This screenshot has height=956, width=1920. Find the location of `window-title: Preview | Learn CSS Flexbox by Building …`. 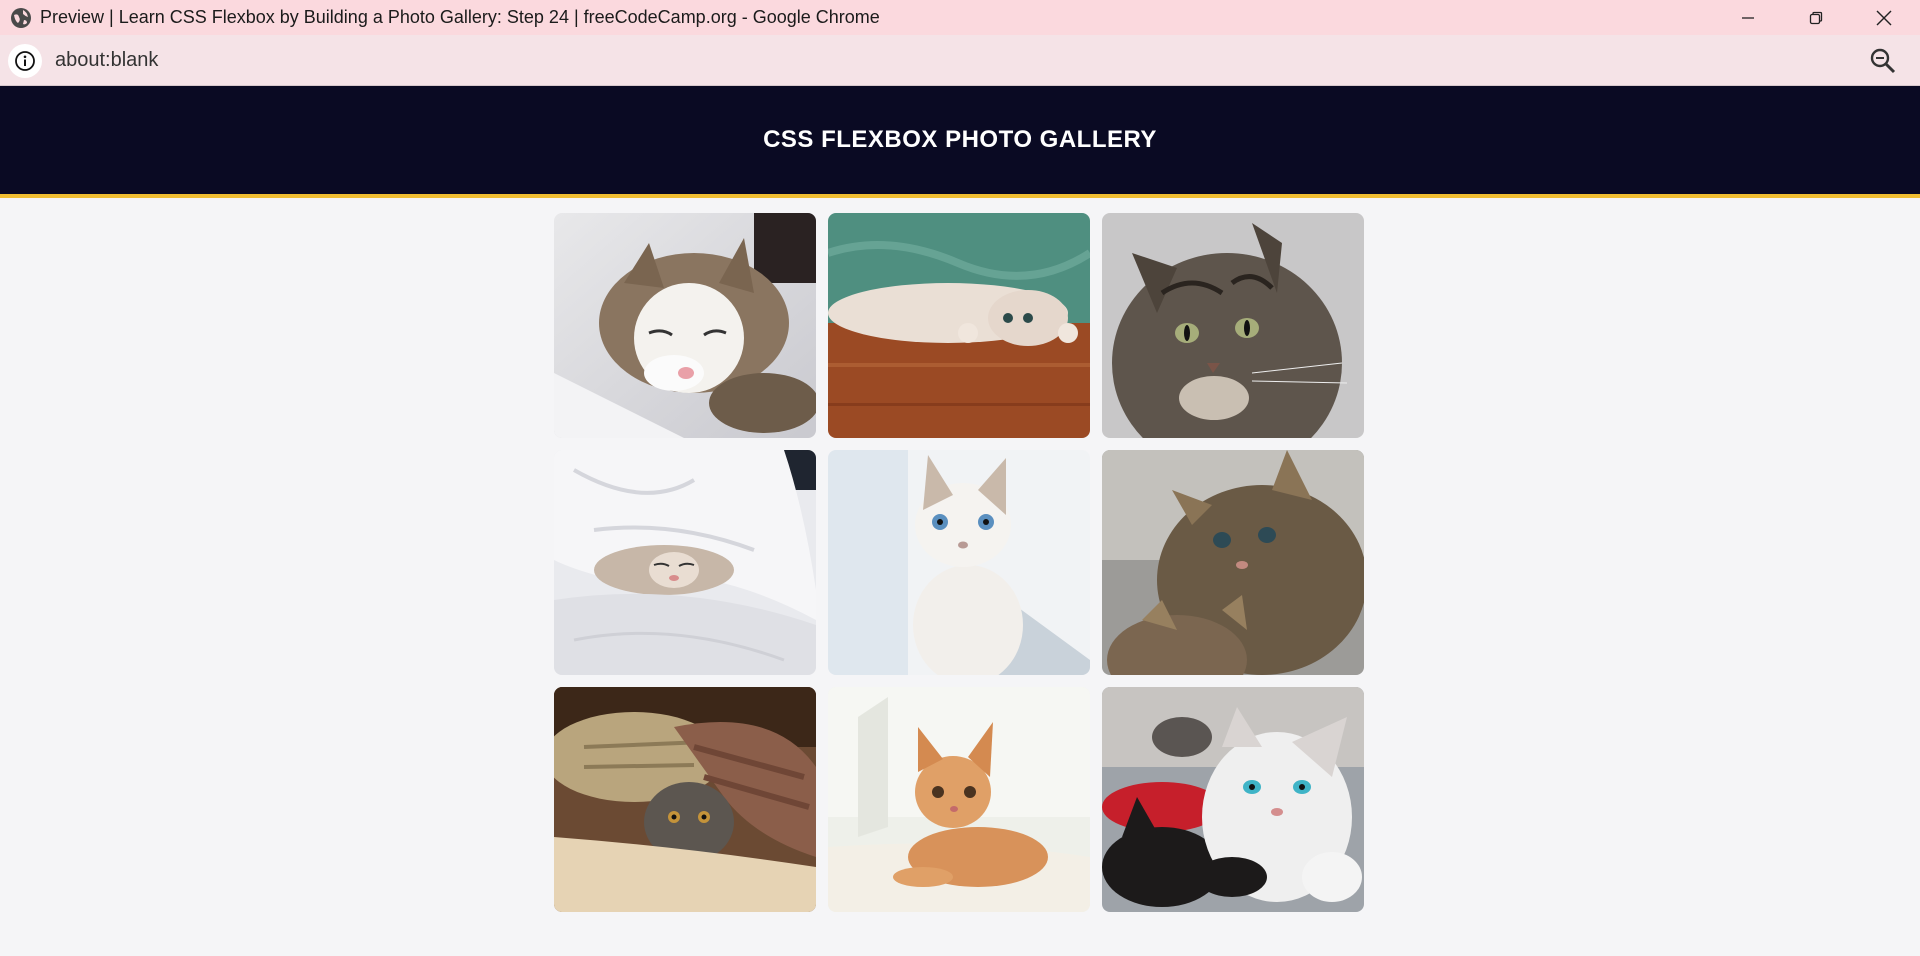

window-title: Preview | Learn CSS Flexbox by Building … is located at coordinates (460, 17).